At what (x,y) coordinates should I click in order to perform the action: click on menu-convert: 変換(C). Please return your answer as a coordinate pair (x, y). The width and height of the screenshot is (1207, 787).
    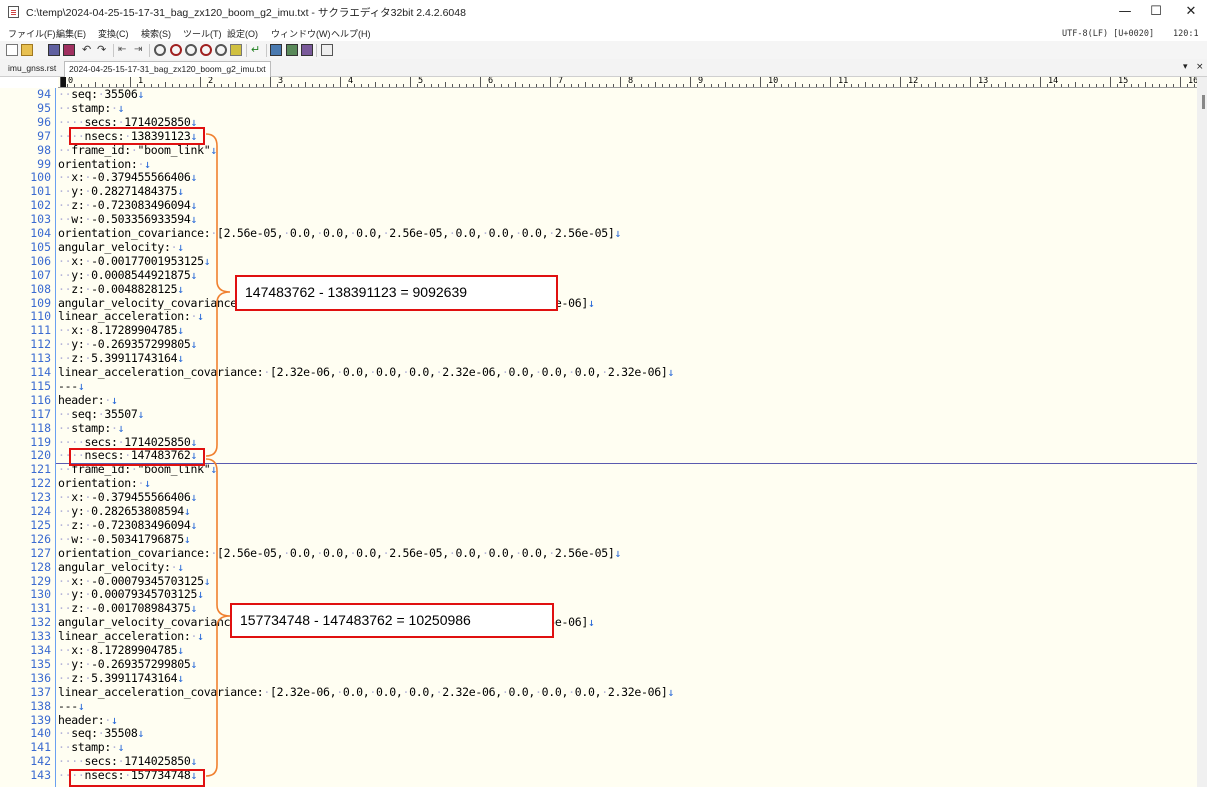
    Looking at the image, I should click on (113, 33).